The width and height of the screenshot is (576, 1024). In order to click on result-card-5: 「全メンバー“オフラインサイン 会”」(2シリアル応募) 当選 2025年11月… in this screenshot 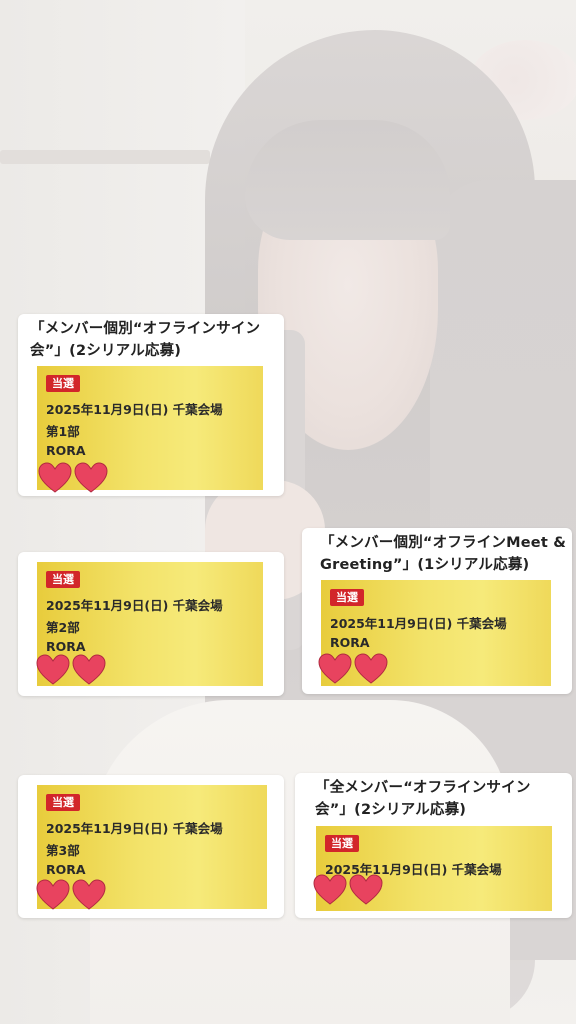, I will do `click(433, 845)`.